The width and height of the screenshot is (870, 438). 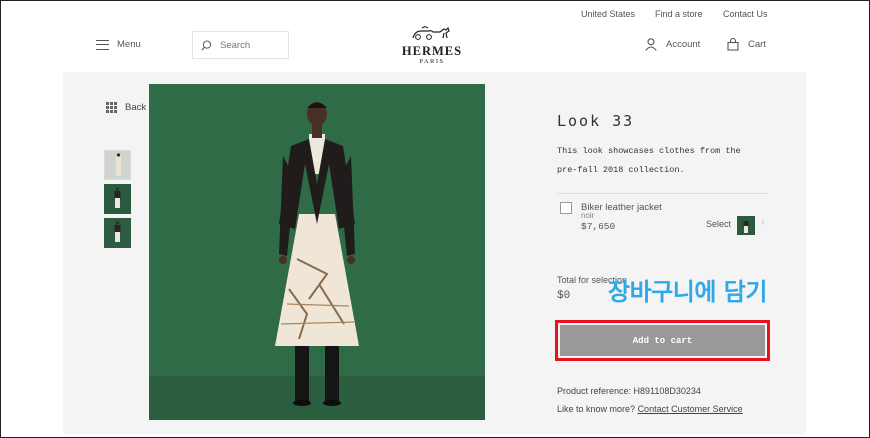 What do you see at coordinates (129, 44) in the screenshot?
I see `menu-label: Menu` at bounding box center [129, 44].